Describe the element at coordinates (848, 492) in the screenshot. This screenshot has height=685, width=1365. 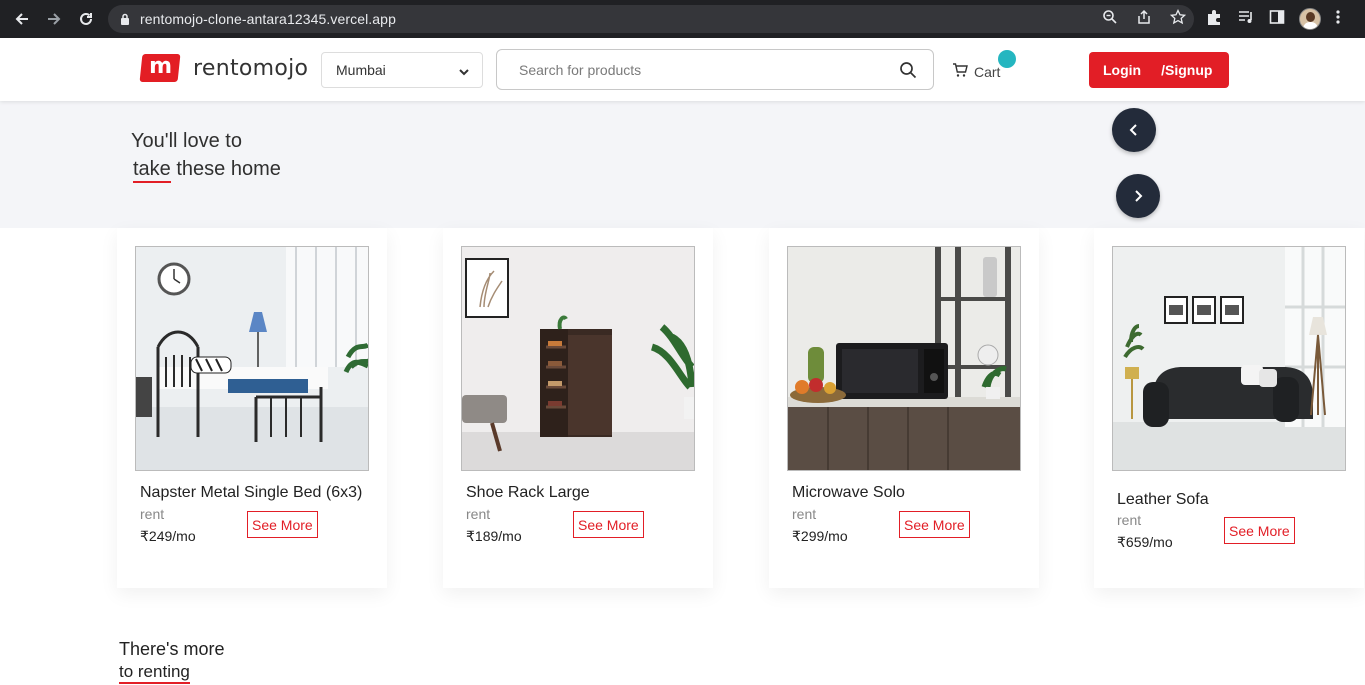
I see `product-name: Microwave Solo` at that location.